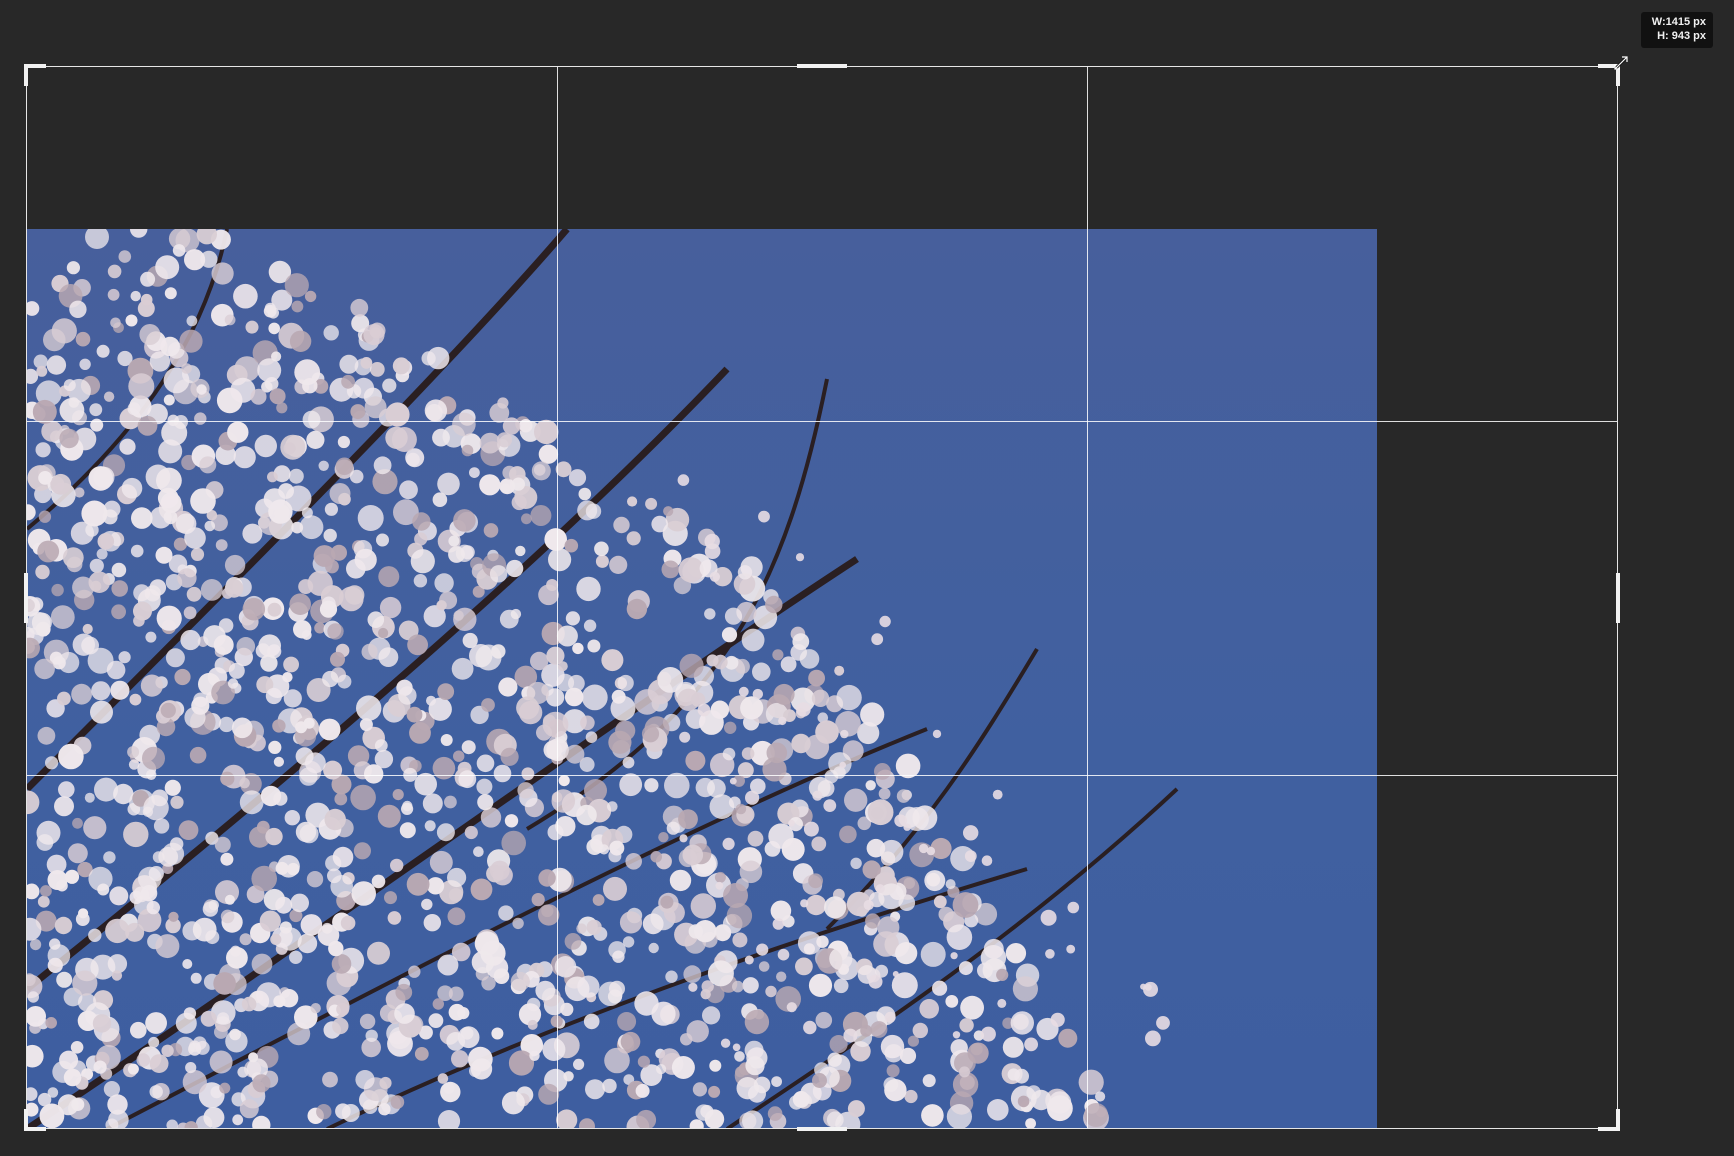 This screenshot has height=1156, width=1734. I want to click on crop-handle-bottom, so click(822, 1129).